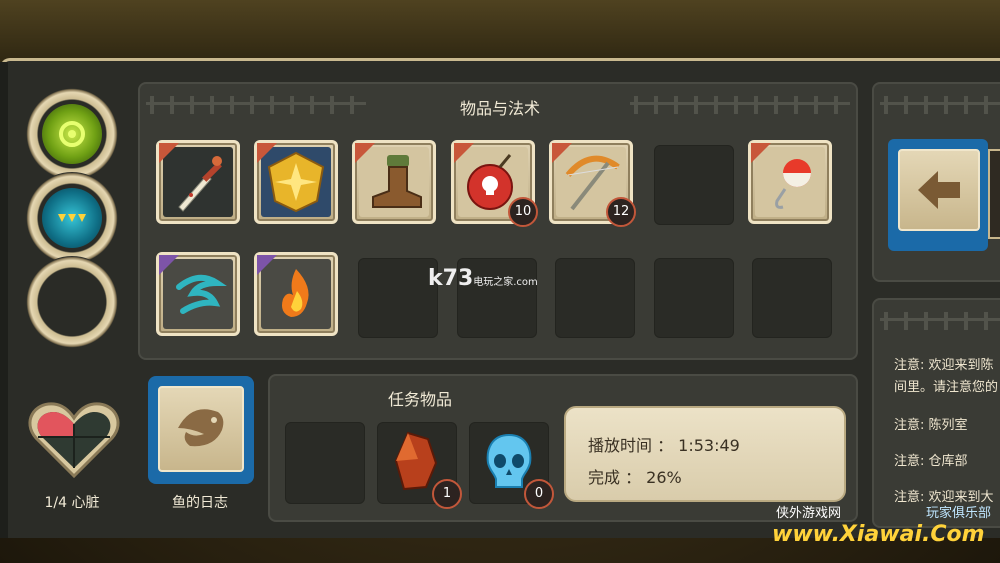 The width and height of the screenshot is (1000, 563). I want to click on items-panel-title: 物品与法术, so click(499, 108).